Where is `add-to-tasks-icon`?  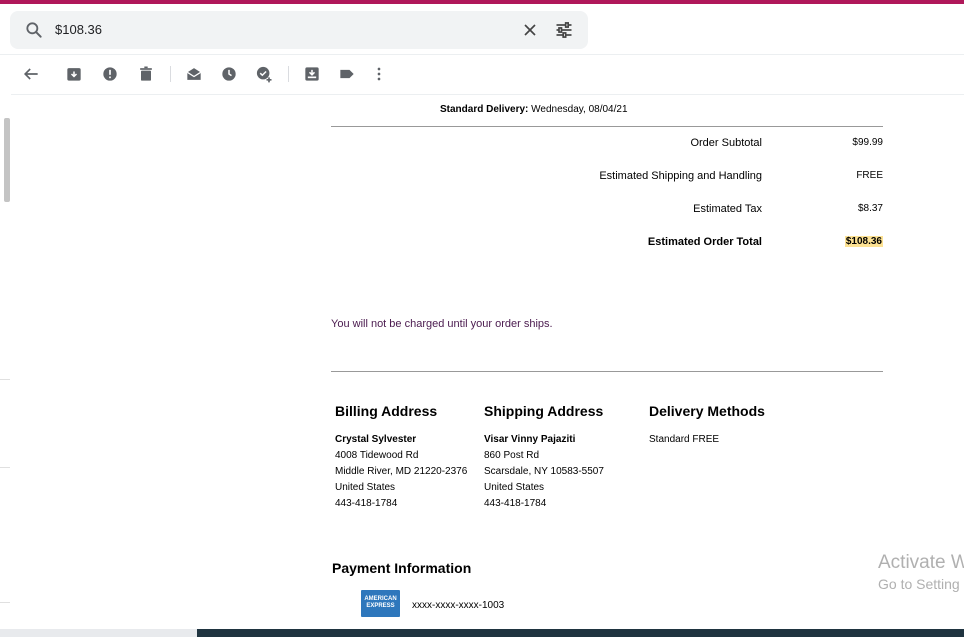 add-to-tasks-icon is located at coordinates (264, 74).